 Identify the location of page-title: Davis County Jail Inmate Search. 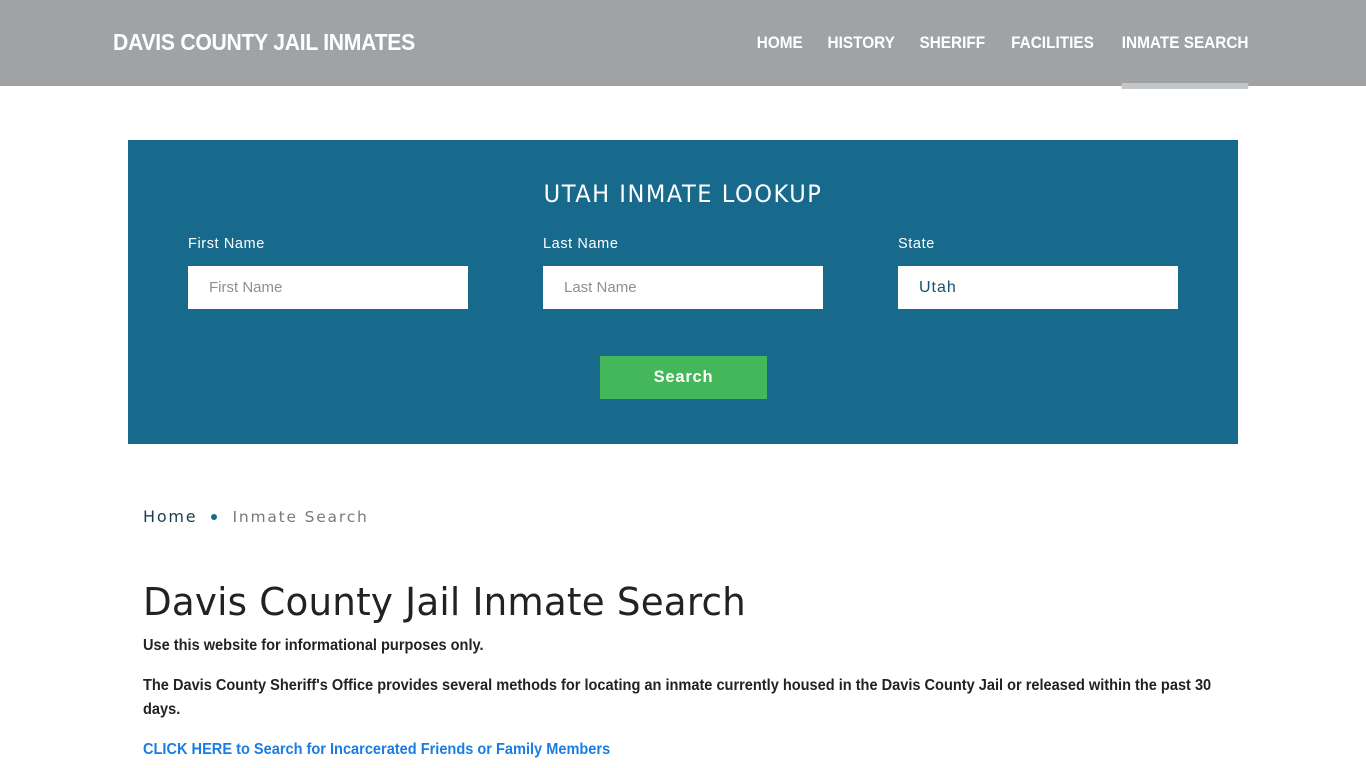
(444, 602).